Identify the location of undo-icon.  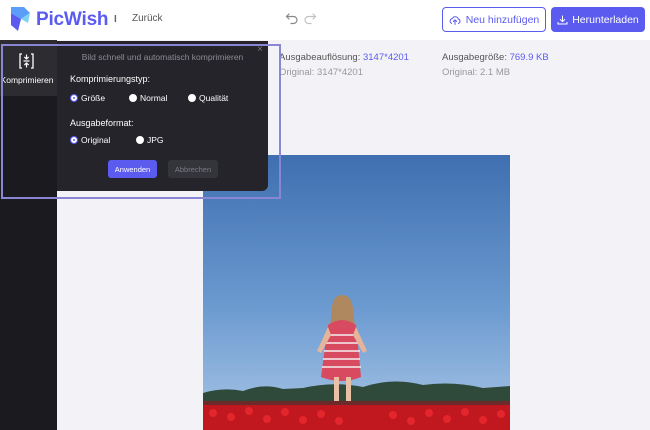
(292, 18).